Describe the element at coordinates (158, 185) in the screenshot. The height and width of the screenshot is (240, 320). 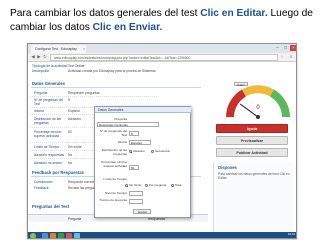
I see `radio-label-por-pregunta: Por pregunta` at that location.